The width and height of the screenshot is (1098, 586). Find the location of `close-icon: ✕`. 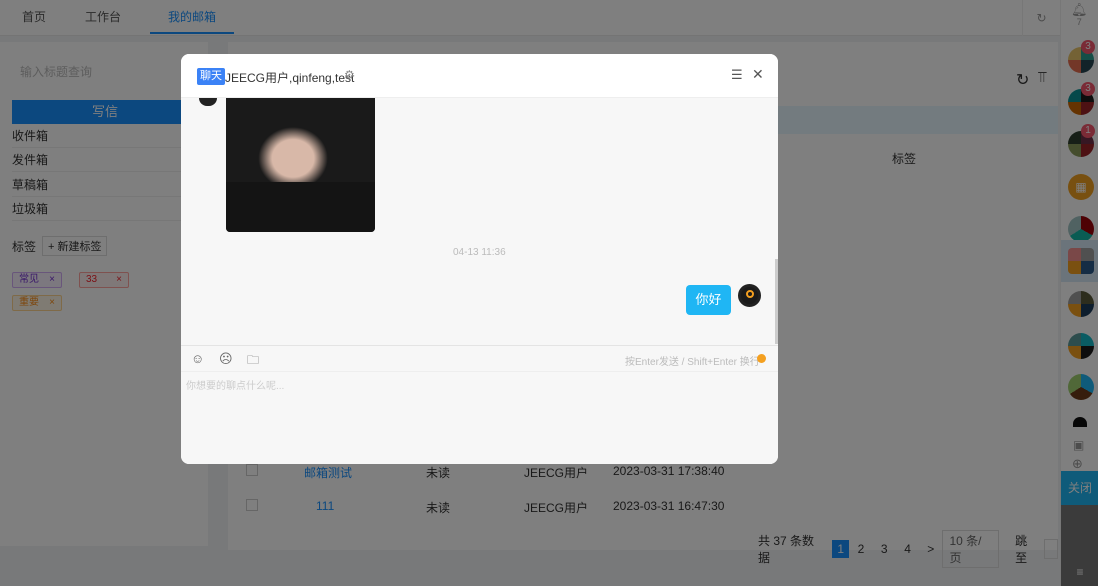

close-icon: ✕ is located at coordinates (758, 74).